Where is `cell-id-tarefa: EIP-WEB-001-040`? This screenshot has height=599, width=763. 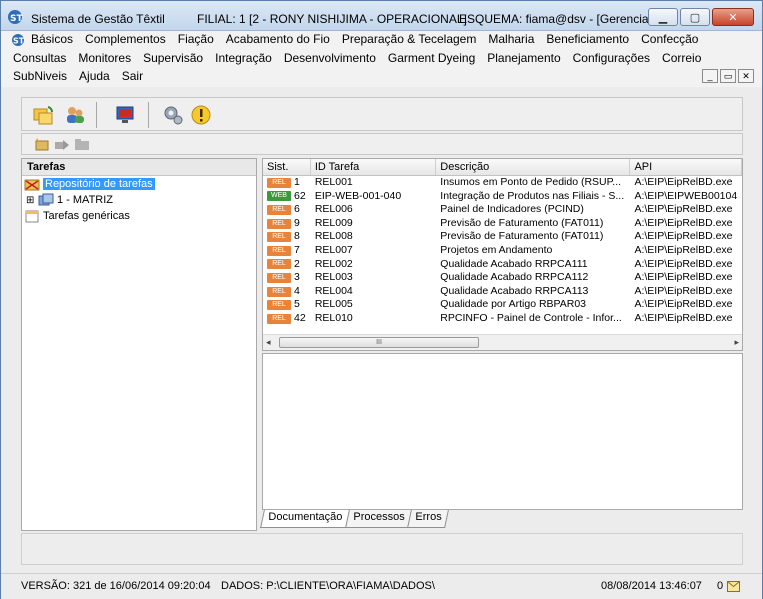 cell-id-tarefa: EIP-WEB-001-040 is located at coordinates (358, 195).